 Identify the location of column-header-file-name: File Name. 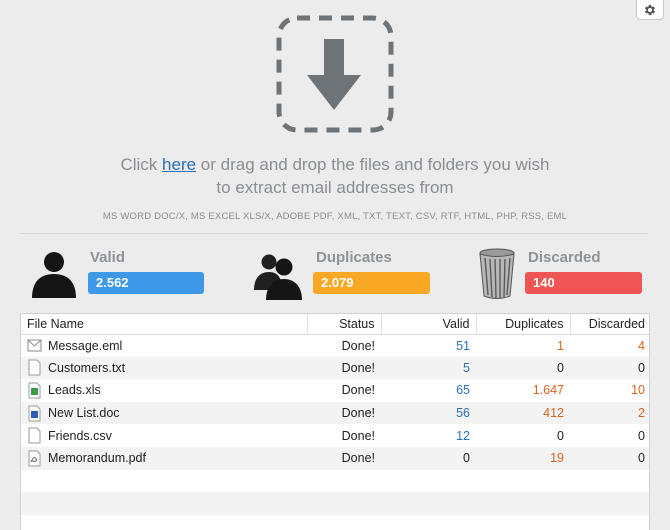
(164, 324).